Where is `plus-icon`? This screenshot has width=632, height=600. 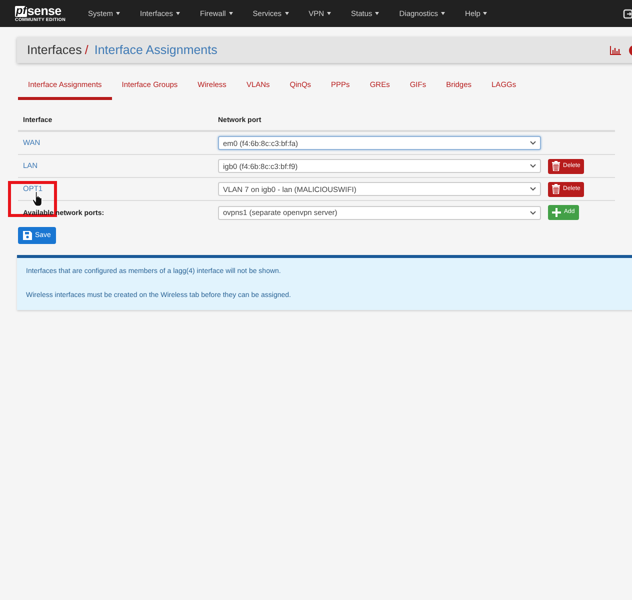
plus-icon is located at coordinates (556, 213).